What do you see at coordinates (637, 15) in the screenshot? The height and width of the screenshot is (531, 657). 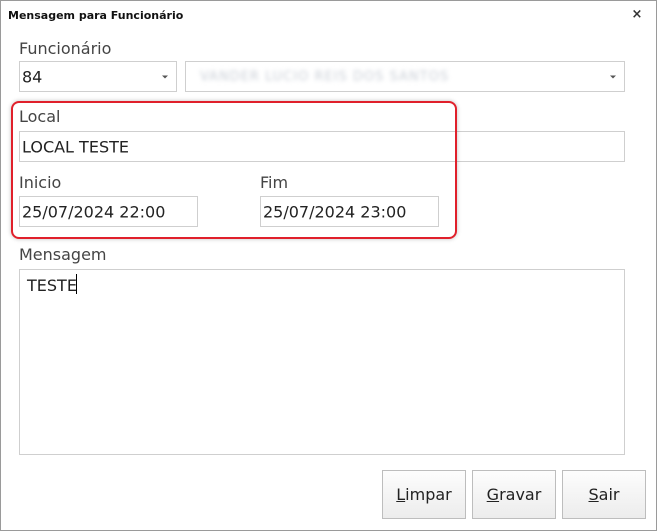 I see `close-icon: ×` at bounding box center [637, 15].